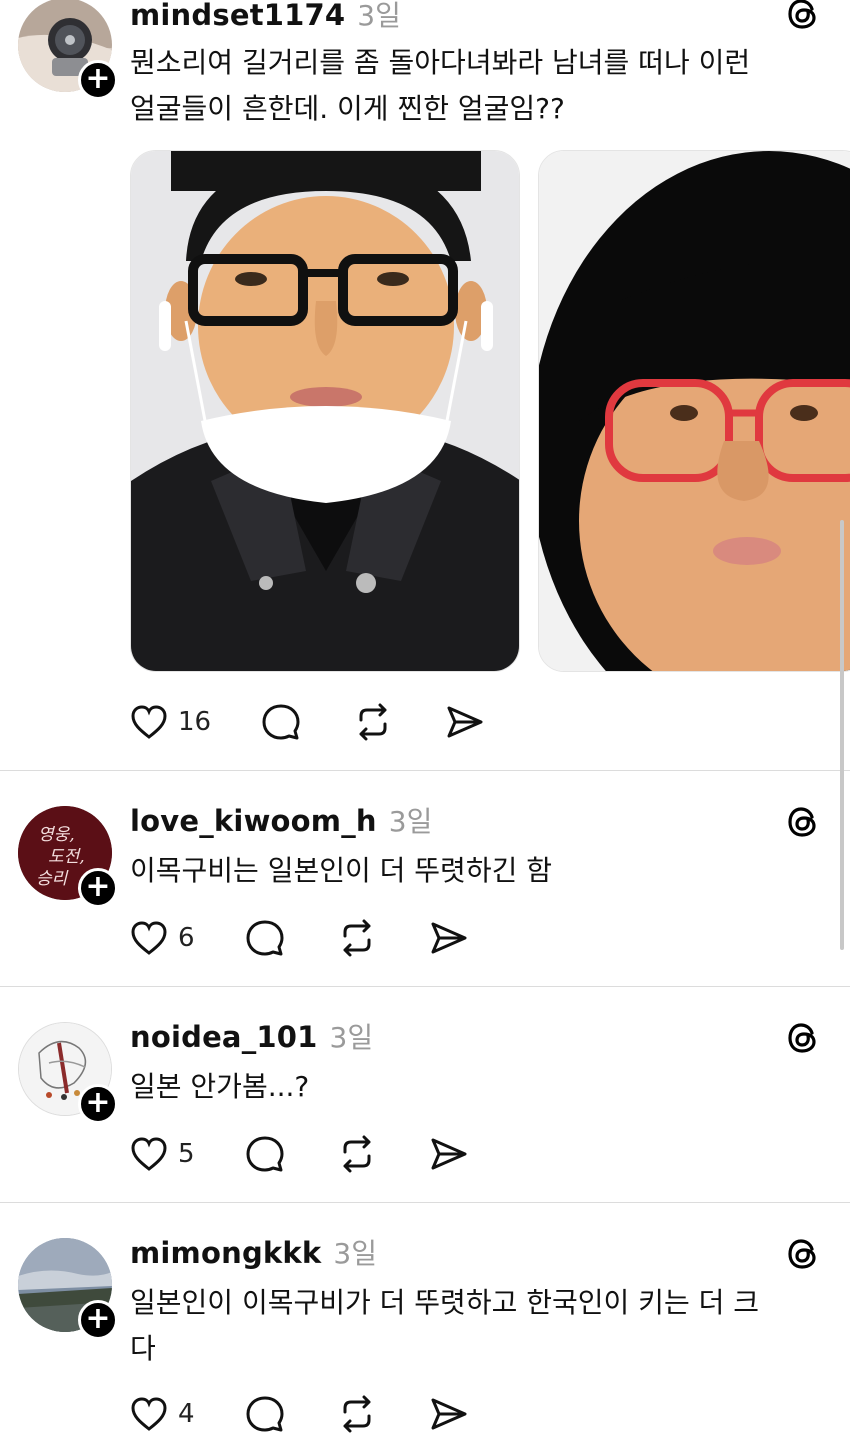 Image resolution: width=850 pixels, height=1440 pixels. What do you see at coordinates (445, 1302) in the screenshot?
I see `post-text-line: 일본인이 이목구비가 더 뚜렷하고 한국인이 키는 더 크` at bounding box center [445, 1302].